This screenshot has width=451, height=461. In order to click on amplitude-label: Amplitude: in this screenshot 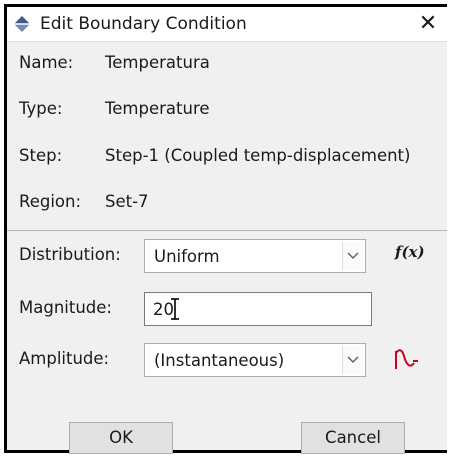, I will do `click(64, 358)`.